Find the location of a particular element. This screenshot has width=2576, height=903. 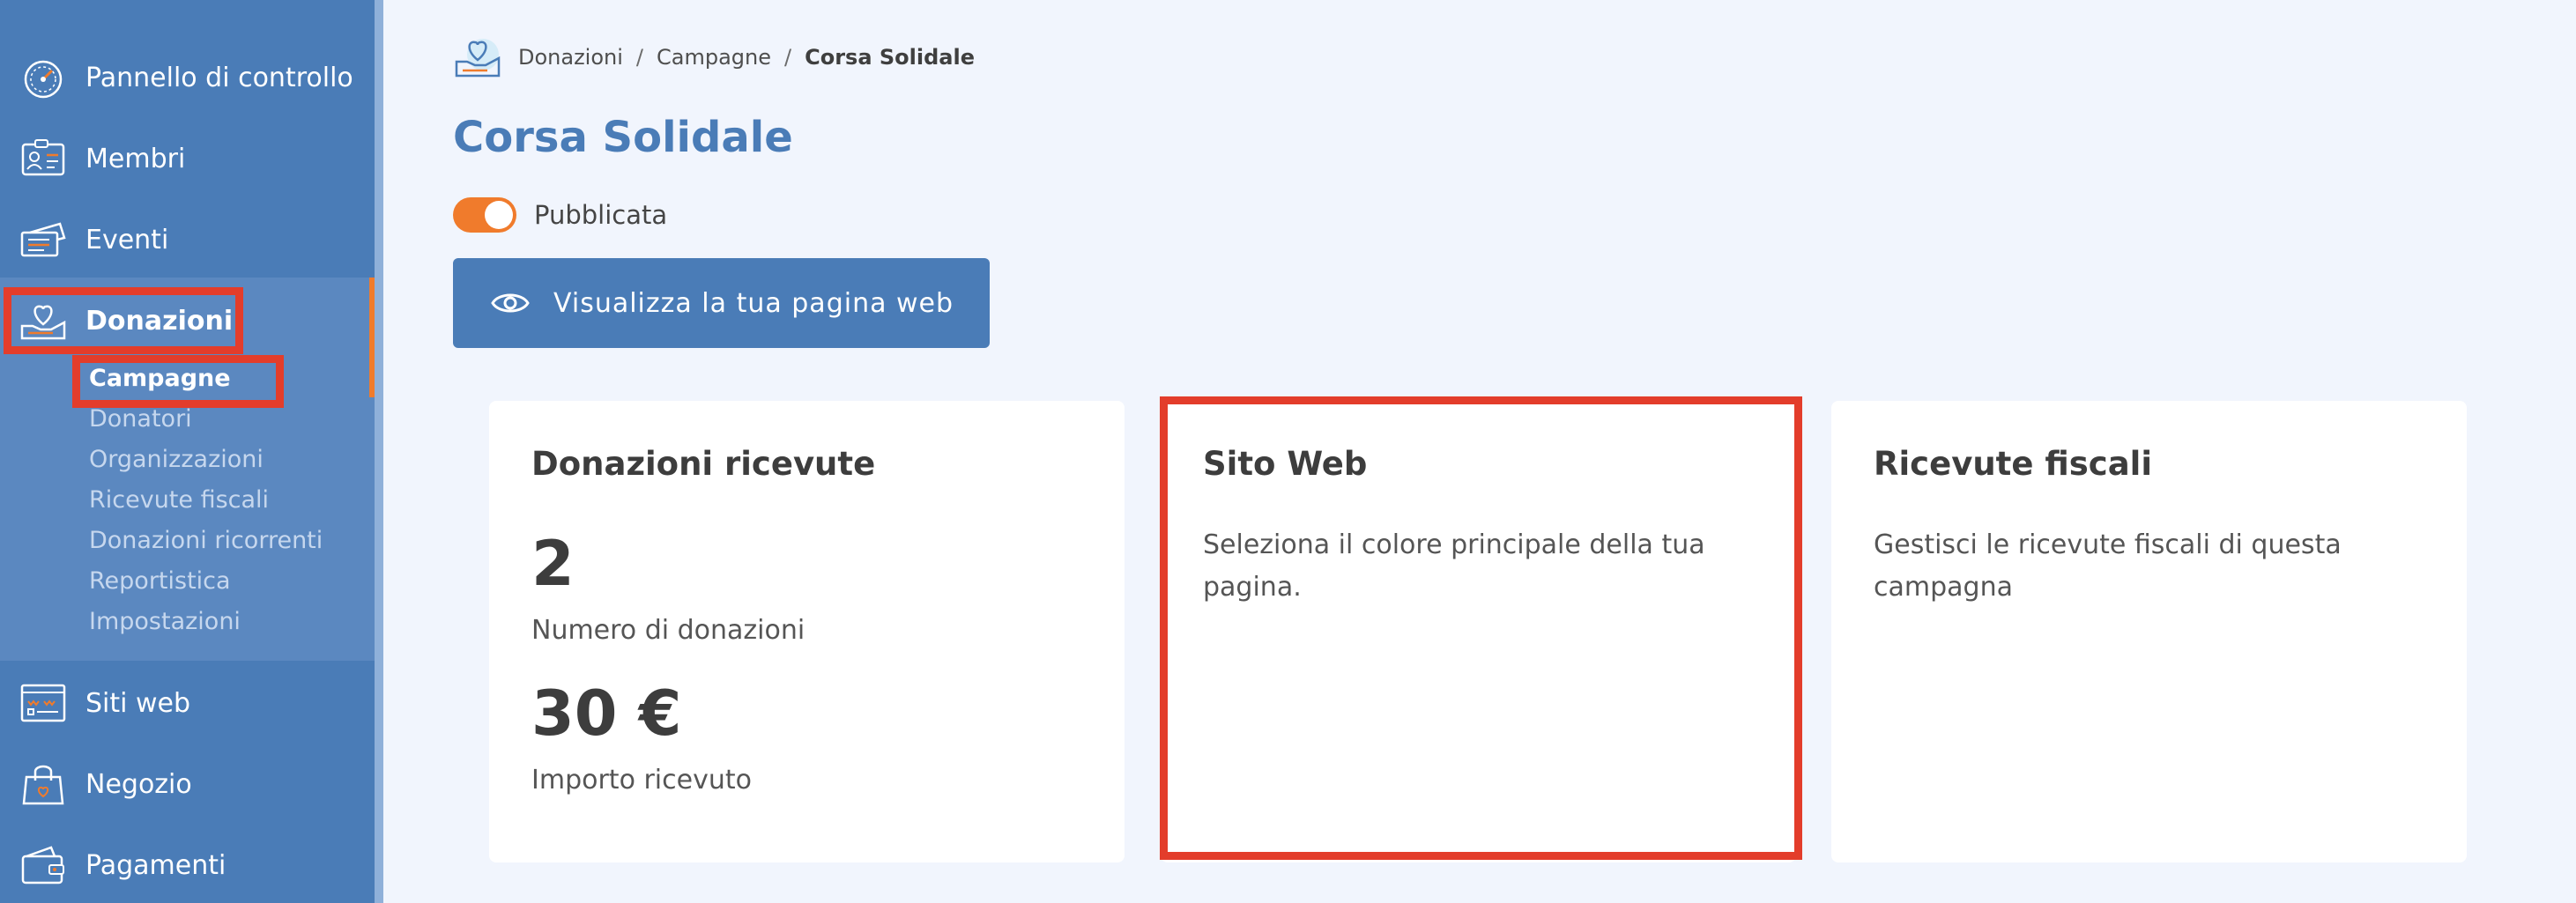

dashboard-gauge-icon is located at coordinates (43, 79).